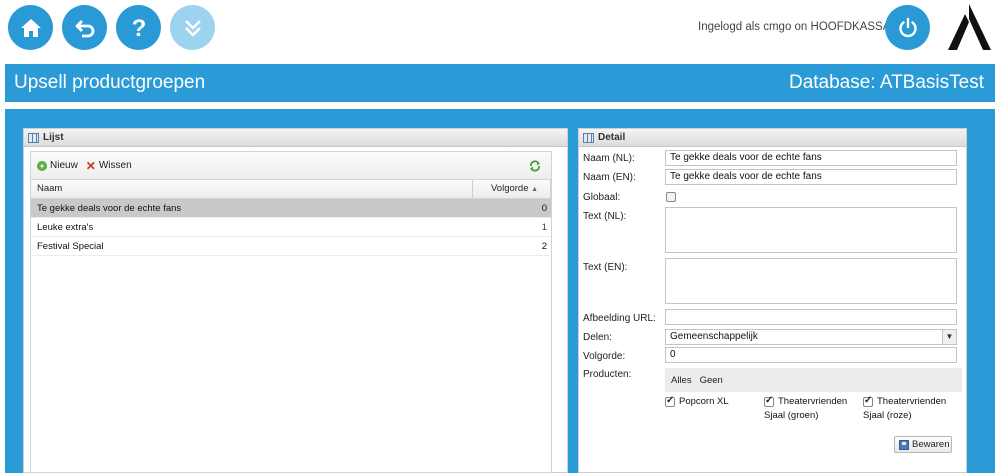  I want to click on home-button, so click(30, 27).